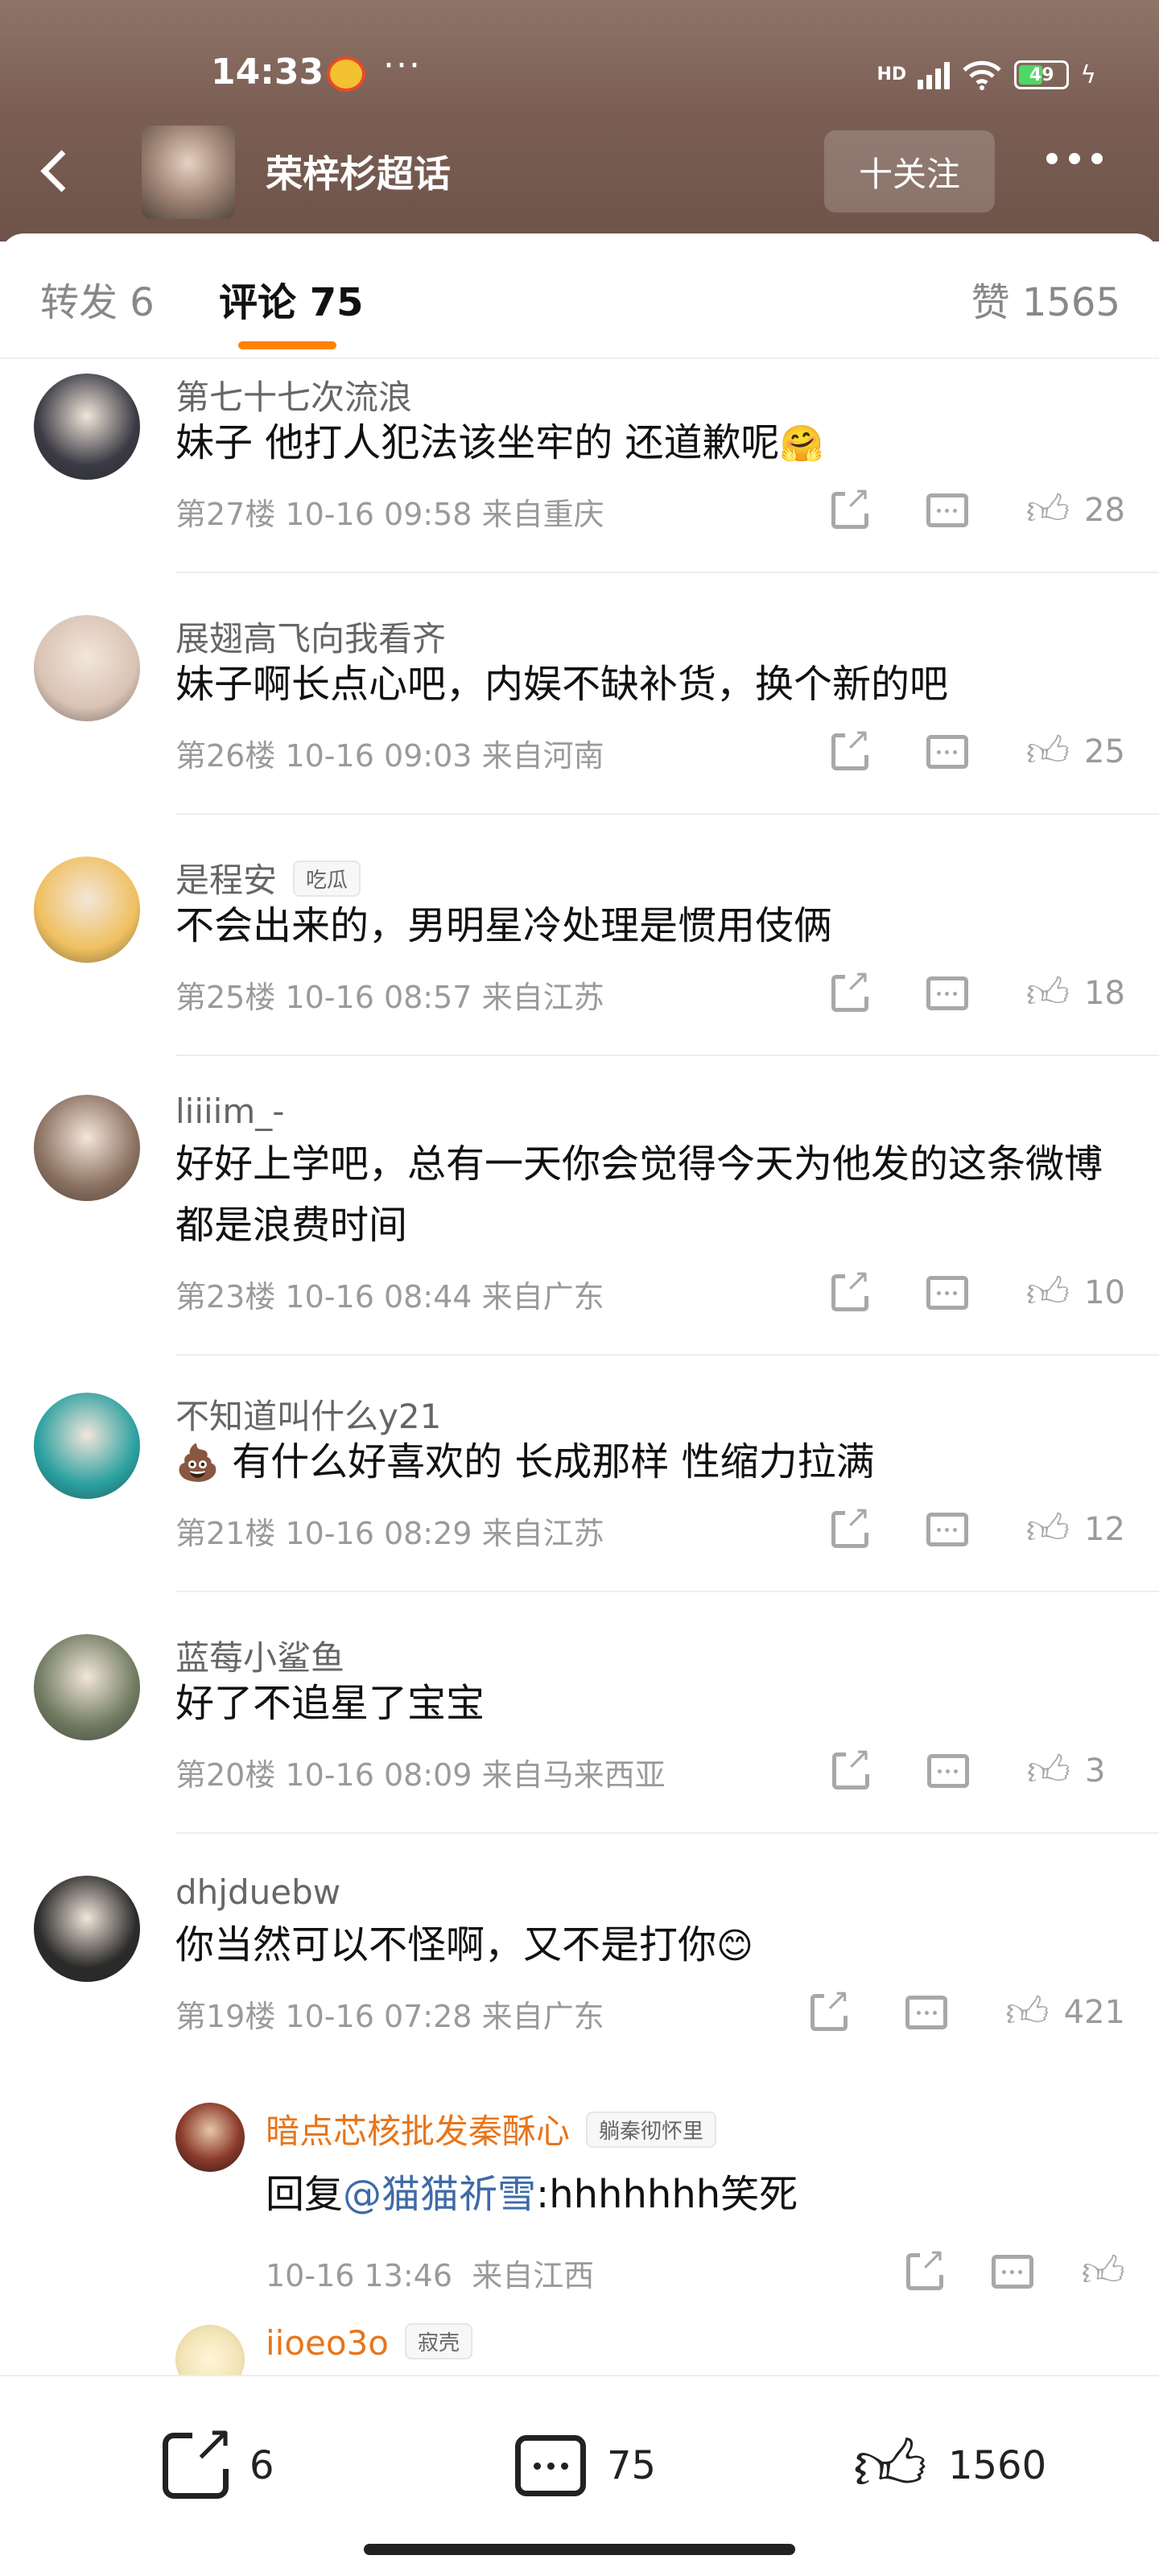  Describe the element at coordinates (542, 756) in the screenshot. I see `comment-location: 来自河南` at that location.